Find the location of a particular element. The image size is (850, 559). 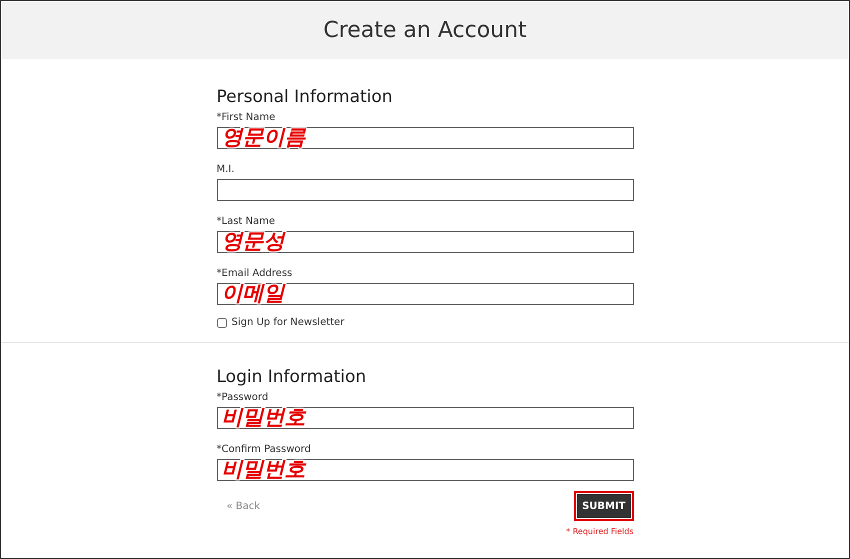

field-label: *Confirm Password is located at coordinates (264, 450).